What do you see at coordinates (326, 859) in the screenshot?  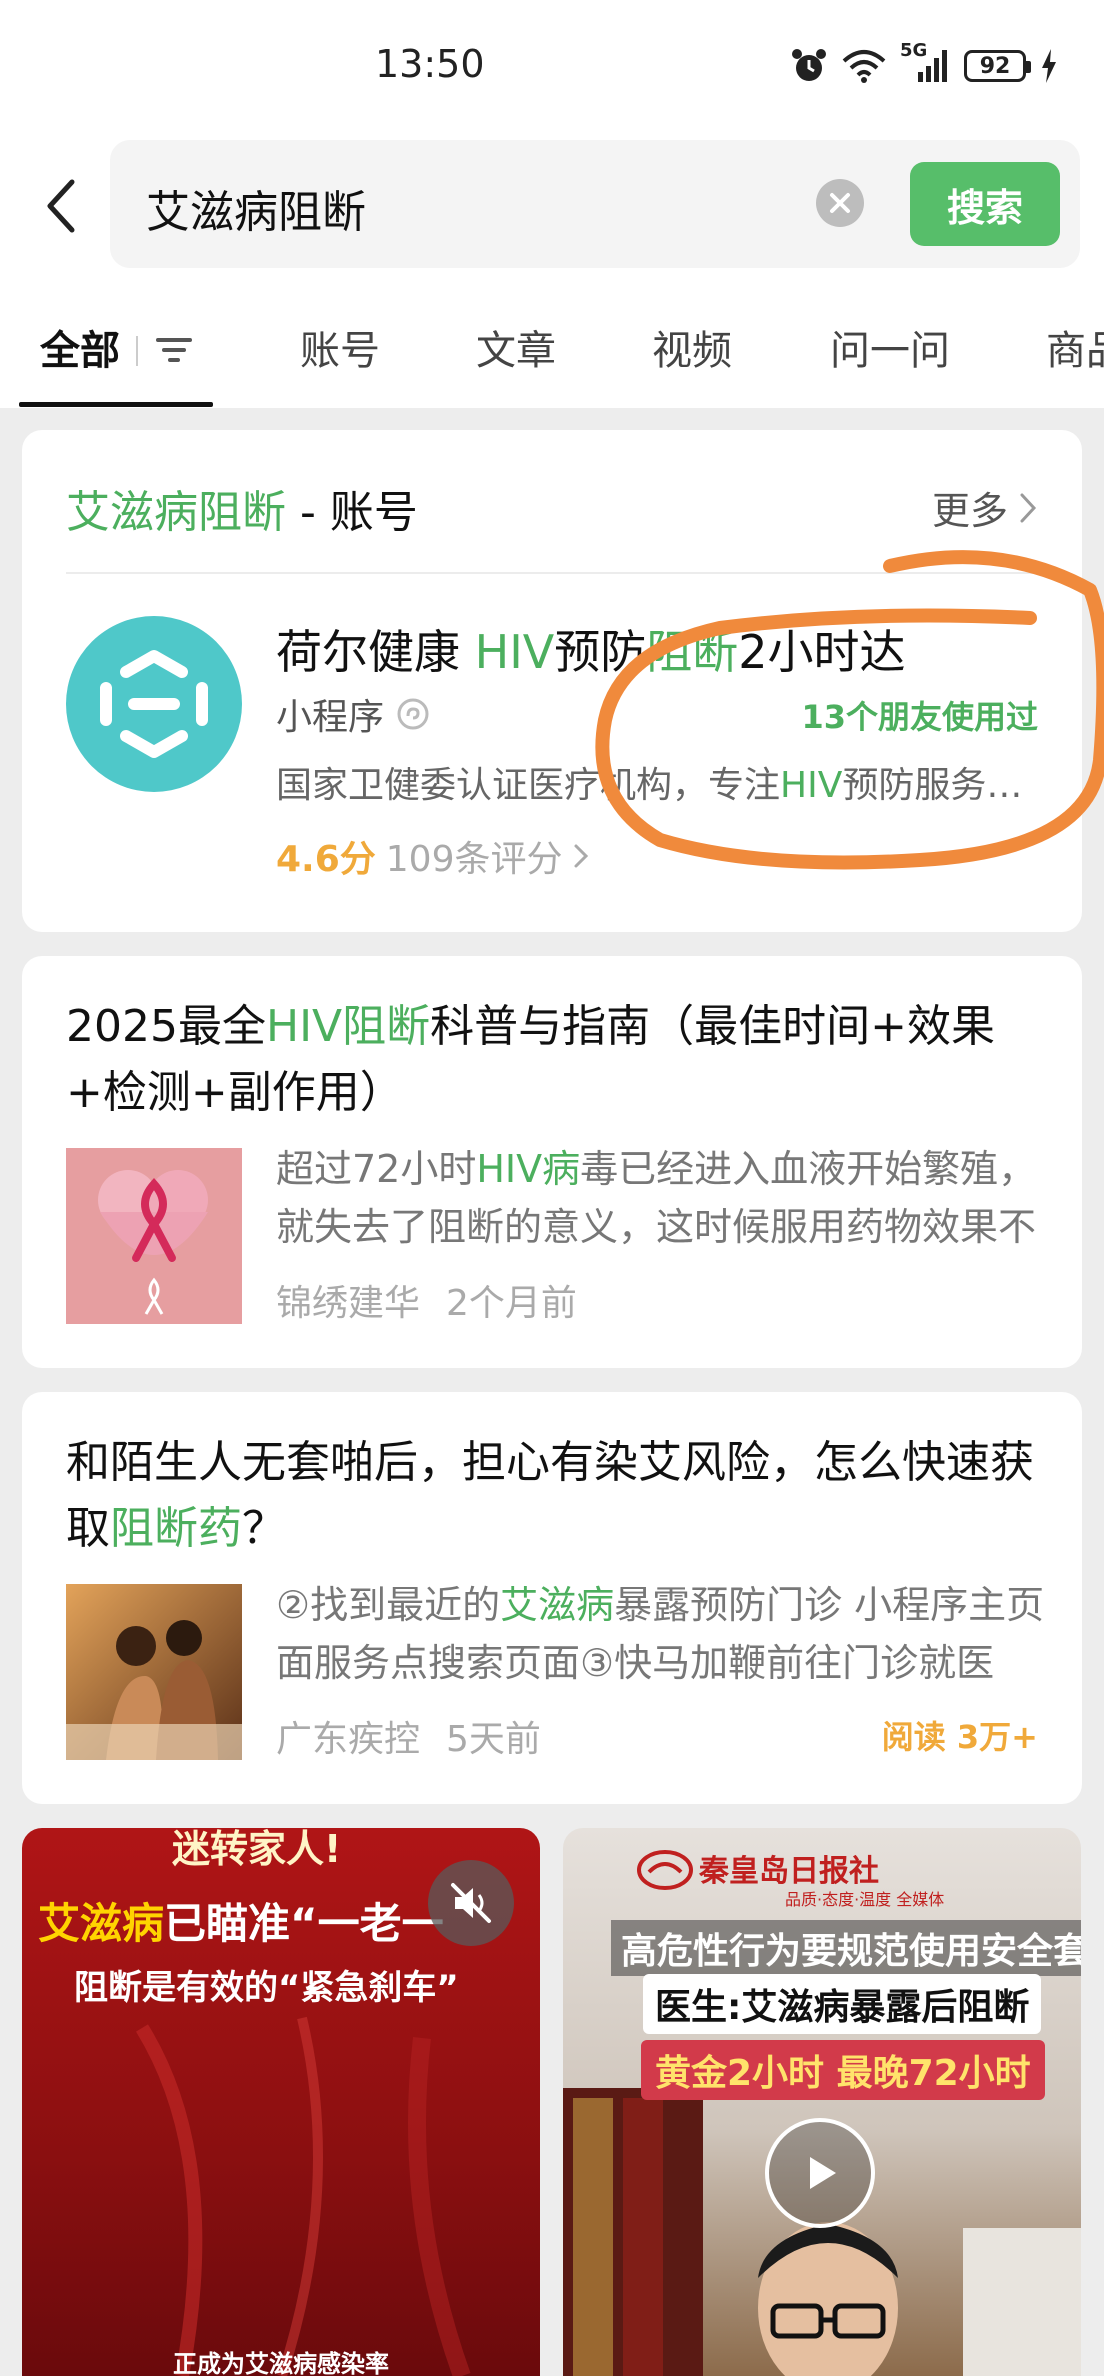 I see `rating-score: 4.6分` at bounding box center [326, 859].